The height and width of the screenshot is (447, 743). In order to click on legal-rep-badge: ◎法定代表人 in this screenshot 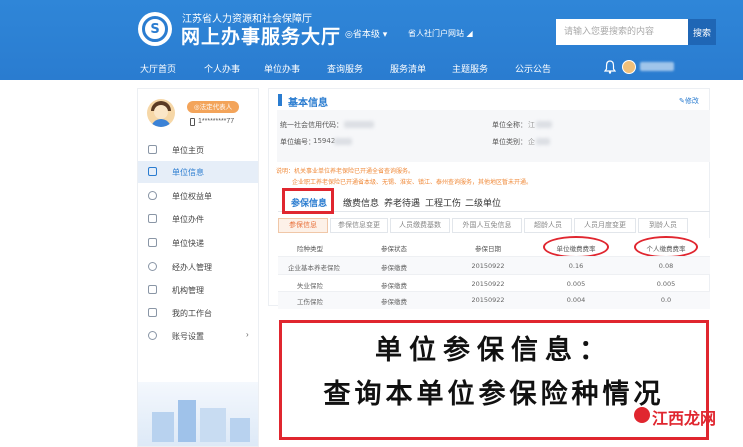, I will do `click(213, 107)`.